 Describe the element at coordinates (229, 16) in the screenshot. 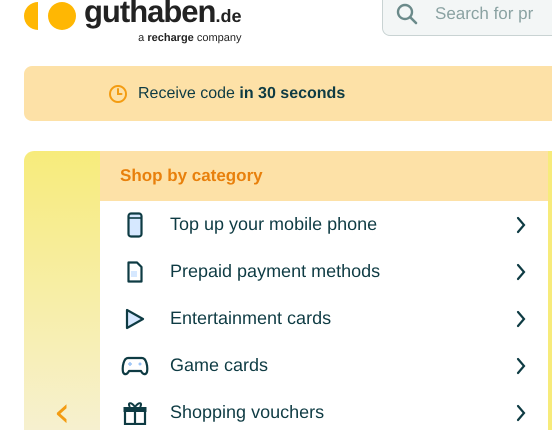

I see `logo-domain: .de` at that location.